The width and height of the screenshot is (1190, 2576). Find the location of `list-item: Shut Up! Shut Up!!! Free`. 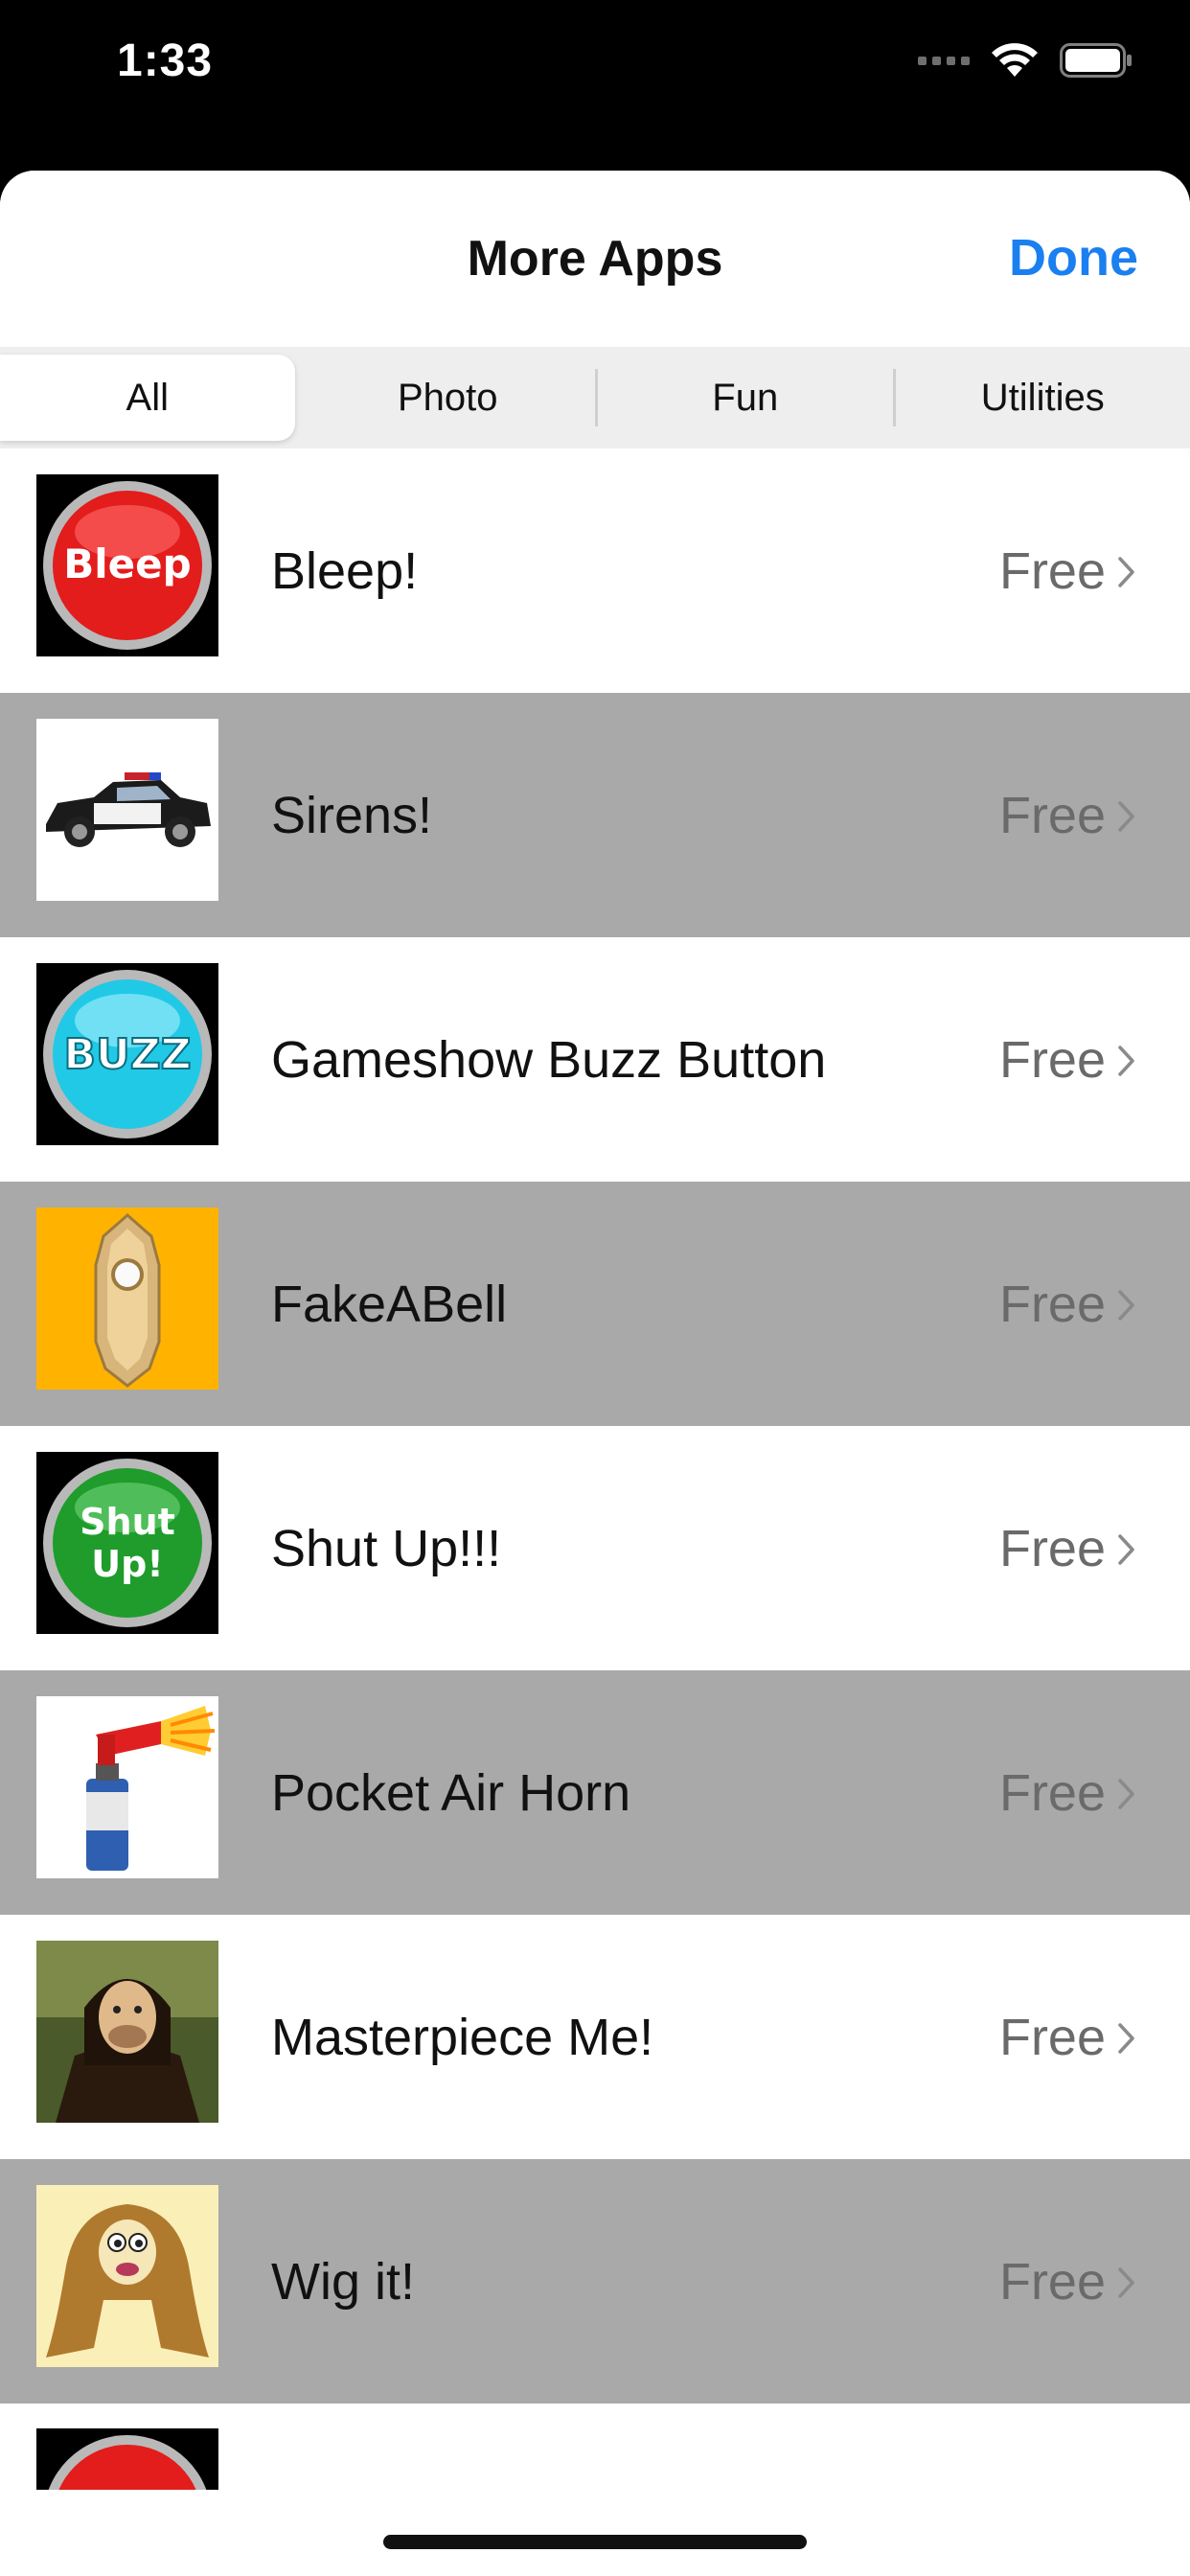

list-item: Shut Up! Shut Up!!! Free is located at coordinates (595, 1548).